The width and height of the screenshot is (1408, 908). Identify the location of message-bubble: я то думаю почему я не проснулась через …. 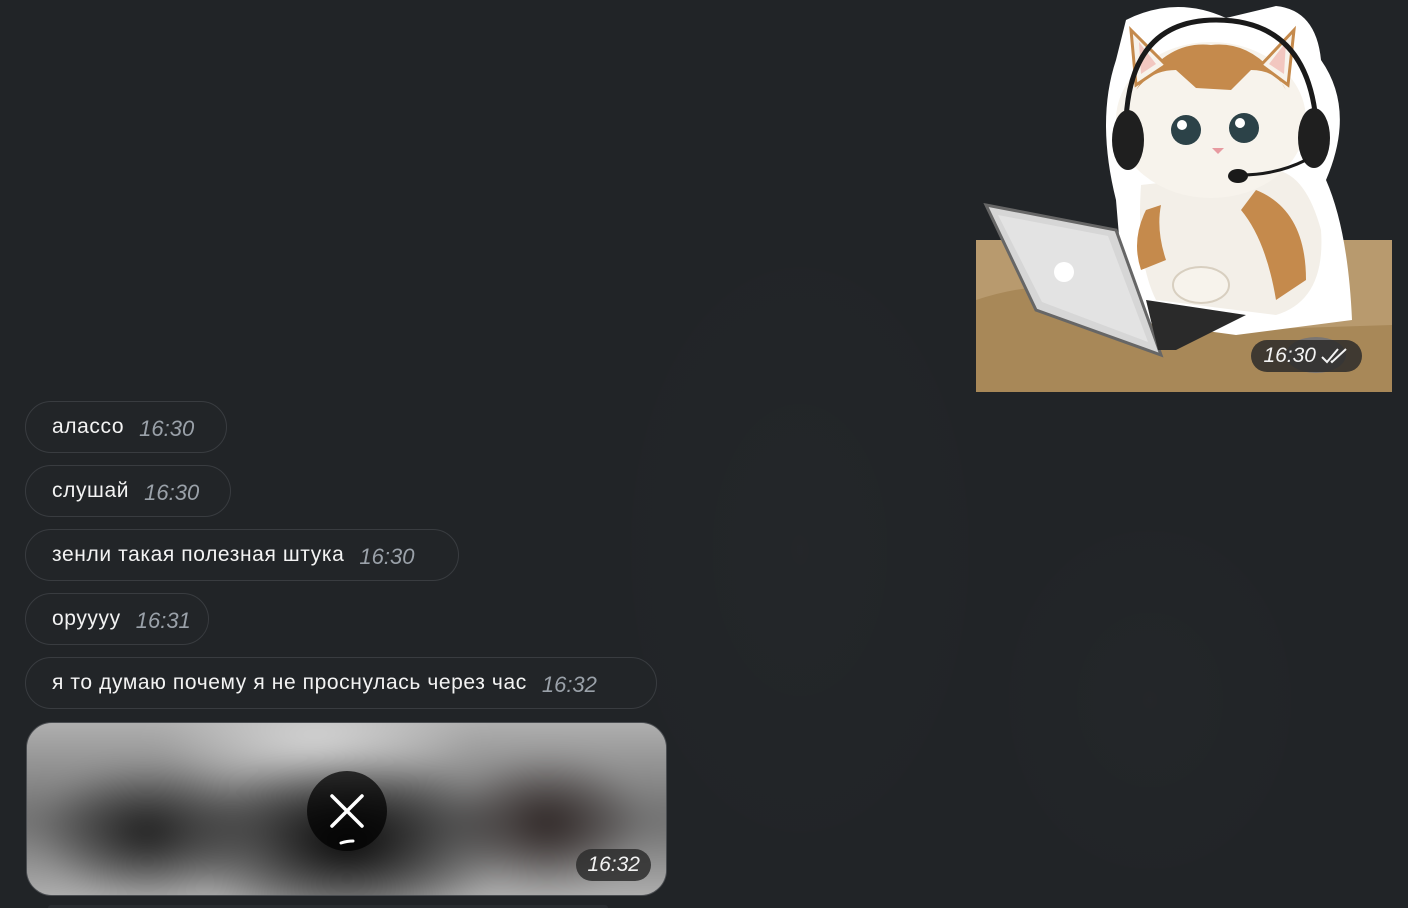
(341, 683).